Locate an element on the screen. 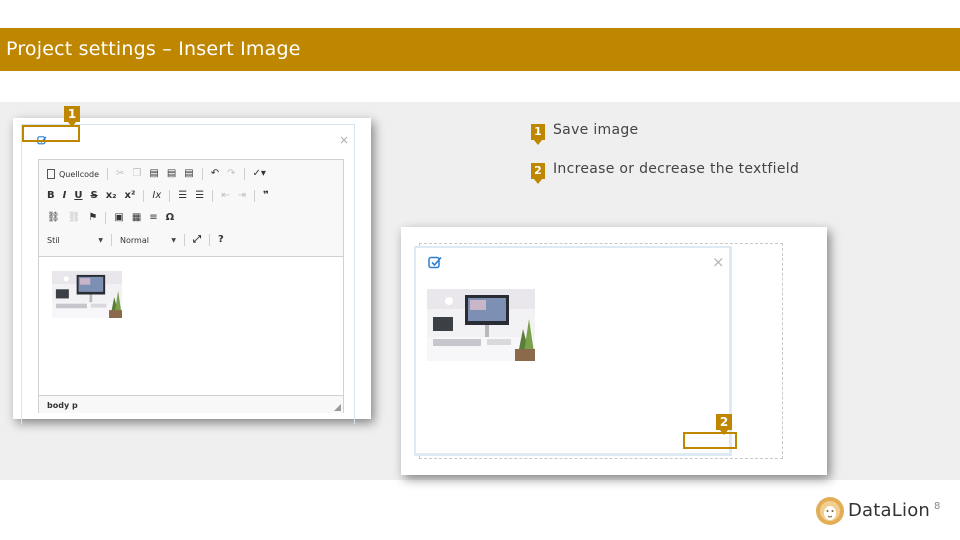 Image resolution: width=960 pixels, height=540 pixels. underline-button: U is located at coordinates (78, 196).